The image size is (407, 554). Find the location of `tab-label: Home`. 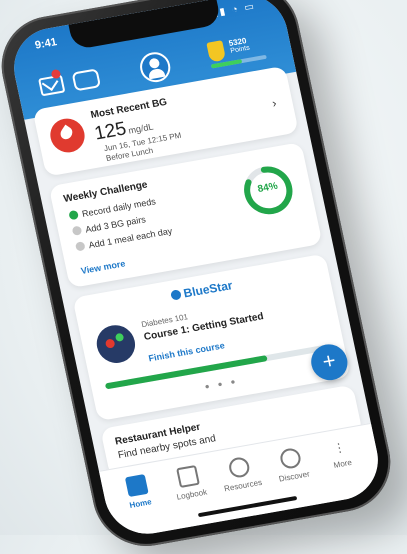

tab-label: Home is located at coordinates (140, 503).